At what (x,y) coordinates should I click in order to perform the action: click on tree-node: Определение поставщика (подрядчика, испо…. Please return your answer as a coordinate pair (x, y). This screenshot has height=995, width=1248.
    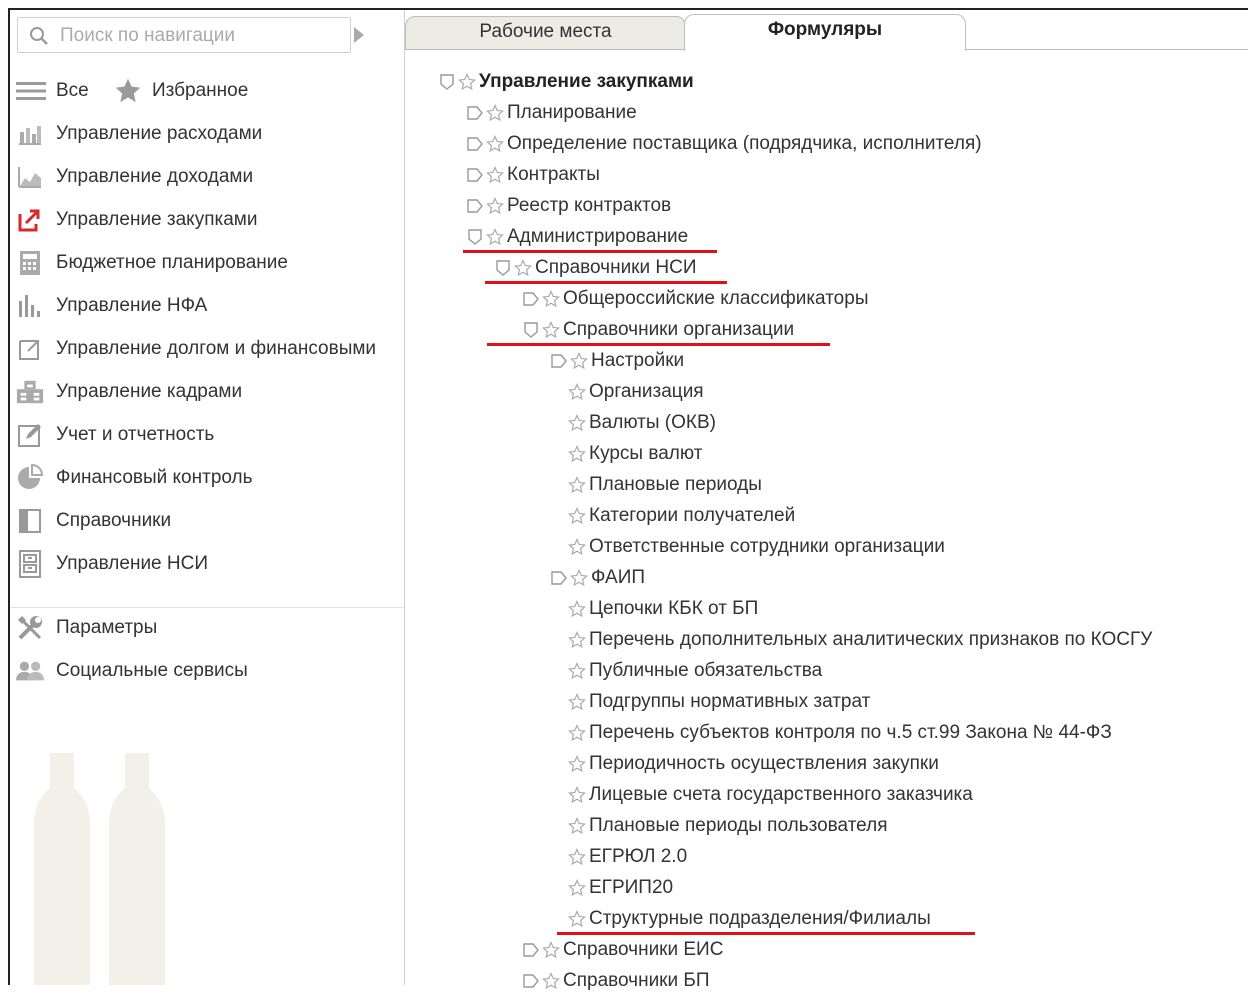
    Looking at the image, I should click on (724, 144).